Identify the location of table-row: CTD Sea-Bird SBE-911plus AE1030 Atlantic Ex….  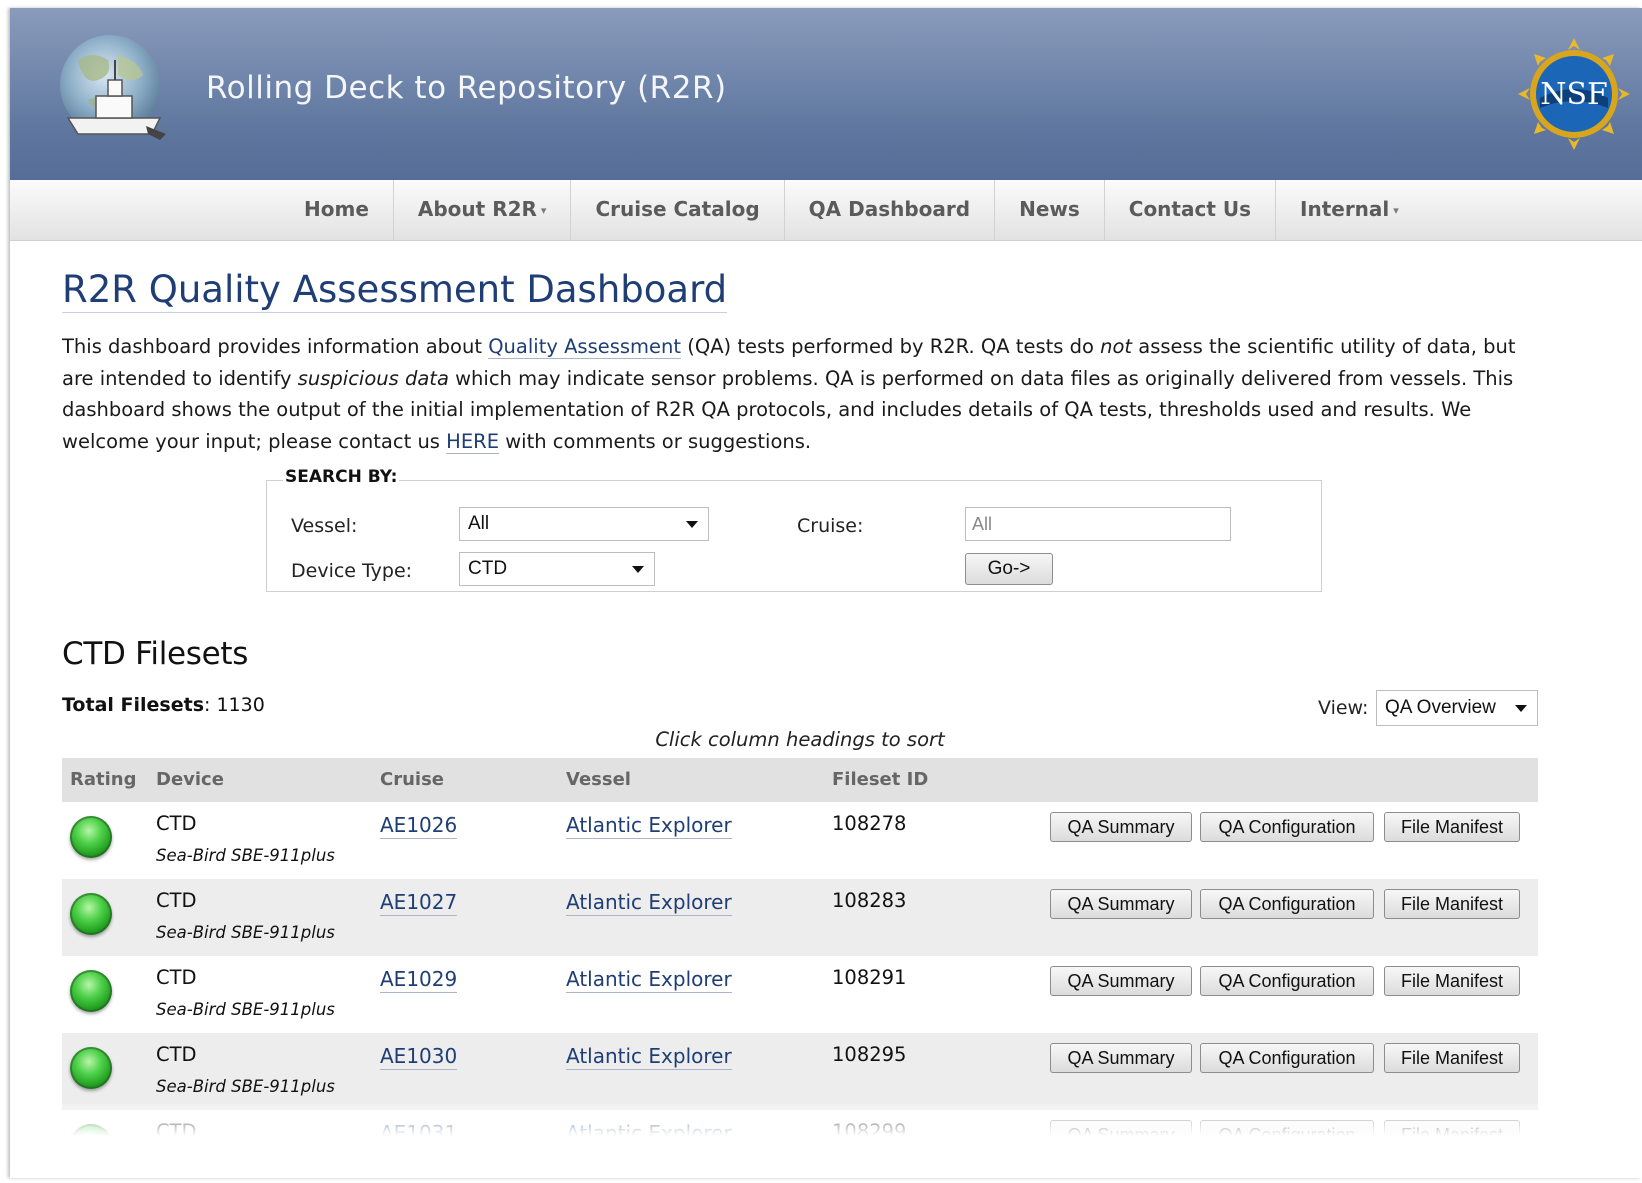
(800, 1071).